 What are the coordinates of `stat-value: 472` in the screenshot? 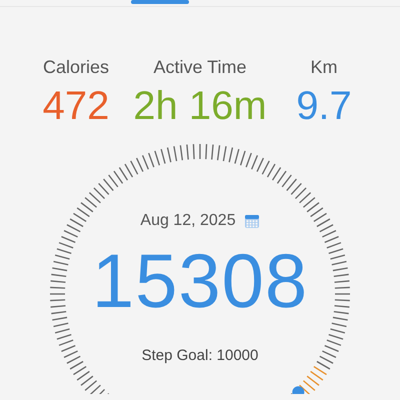 It's located at (76, 106).